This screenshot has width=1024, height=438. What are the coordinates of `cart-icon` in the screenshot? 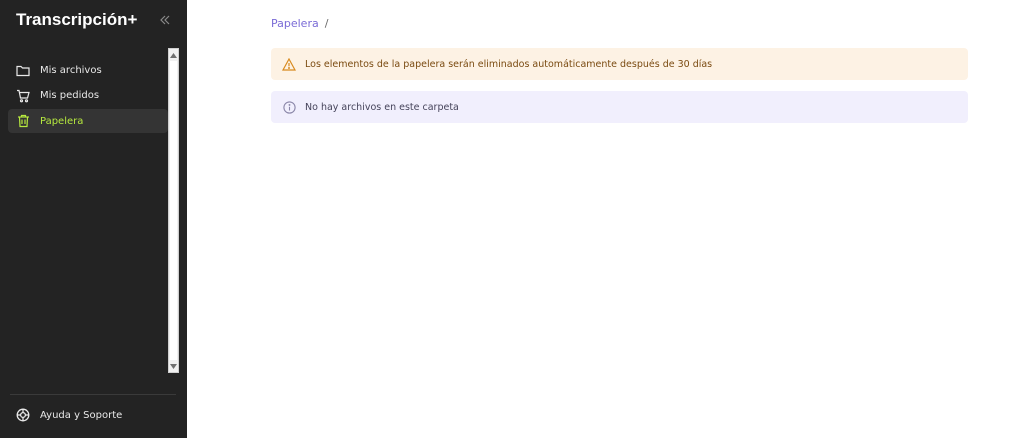 It's located at (23, 96).